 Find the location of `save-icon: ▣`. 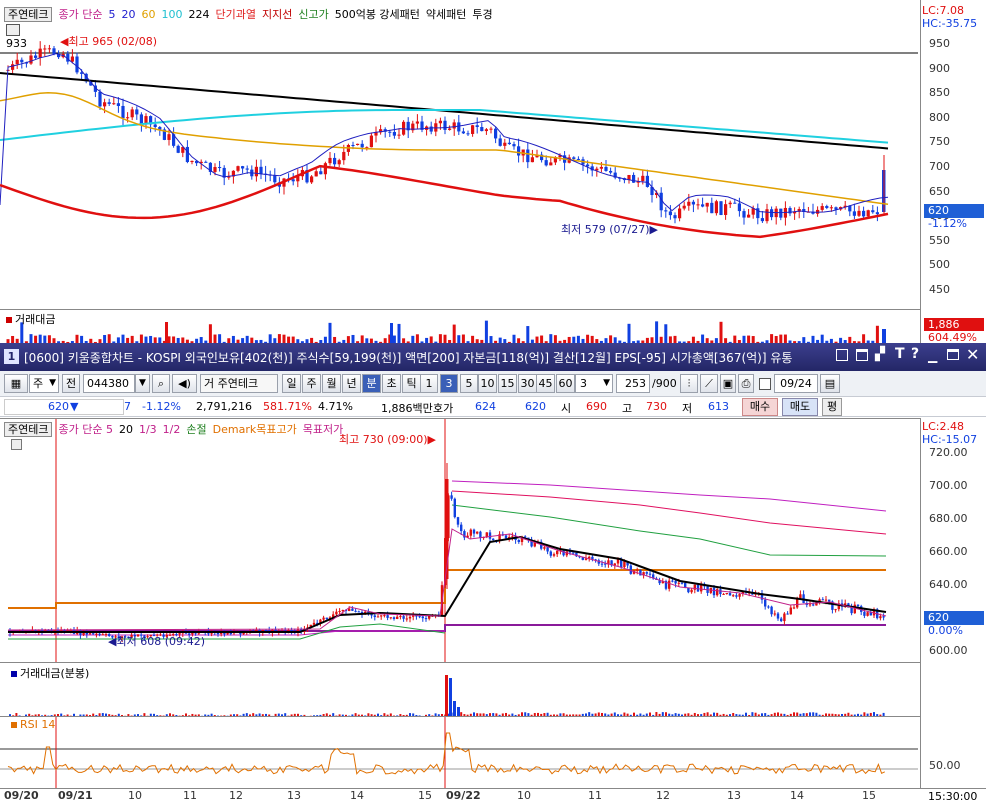

save-icon: ▣ is located at coordinates (728, 383).